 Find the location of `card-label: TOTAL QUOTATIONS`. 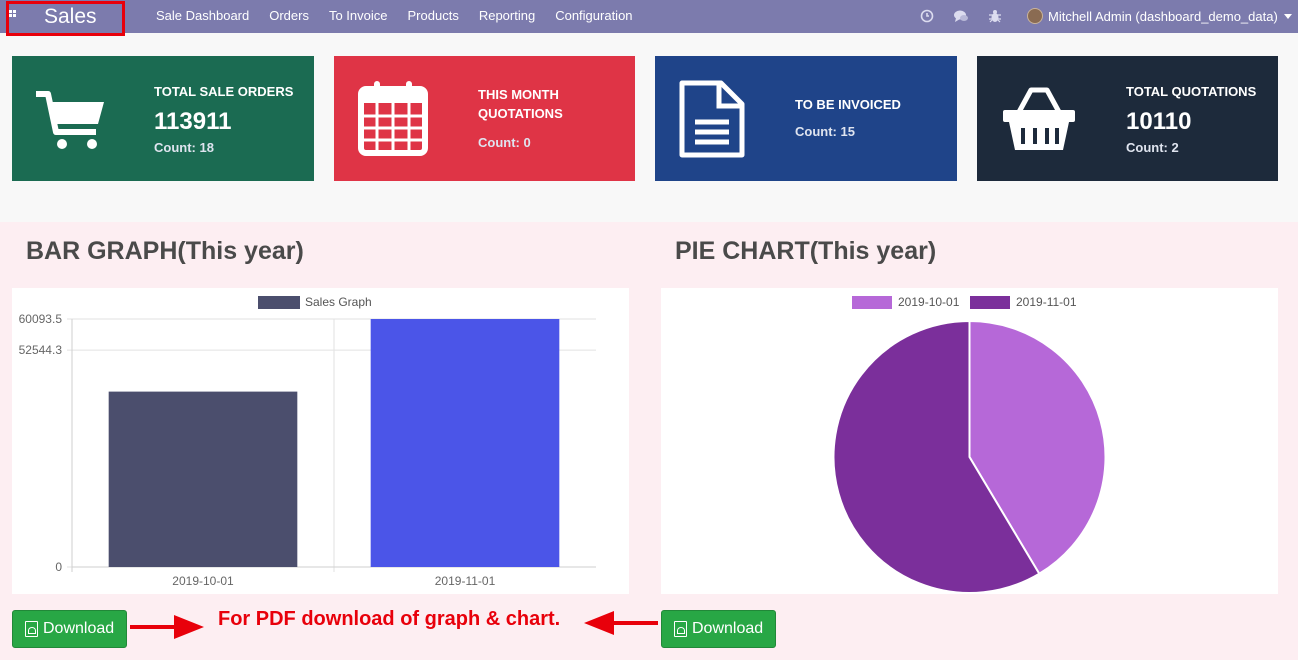

card-label: TOTAL QUOTATIONS is located at coordinates (1191, 91).